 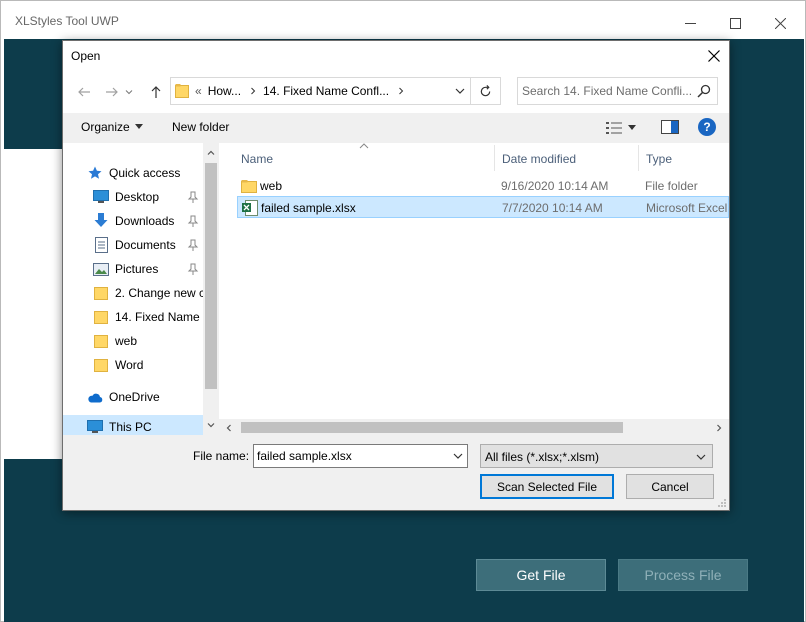 I want to click on nav-item-label: This PC, so click(x=130, y=427).